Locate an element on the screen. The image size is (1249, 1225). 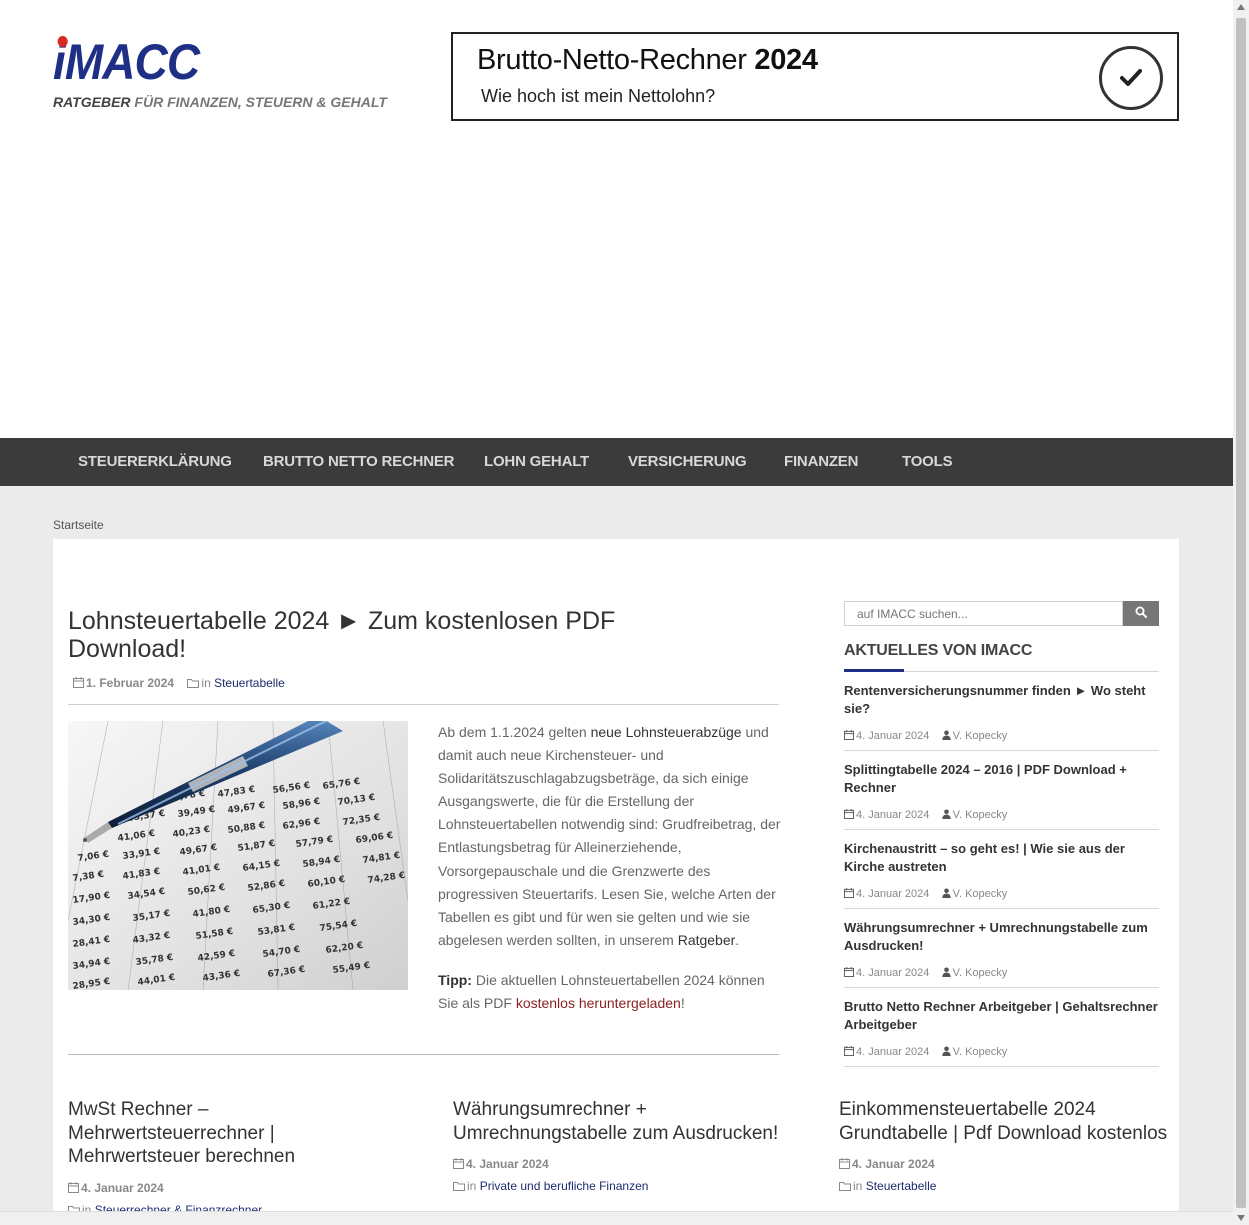
nav-item-steuererklaerung: STEUERERKLÄRUNG is located at coordinates (155, 462).